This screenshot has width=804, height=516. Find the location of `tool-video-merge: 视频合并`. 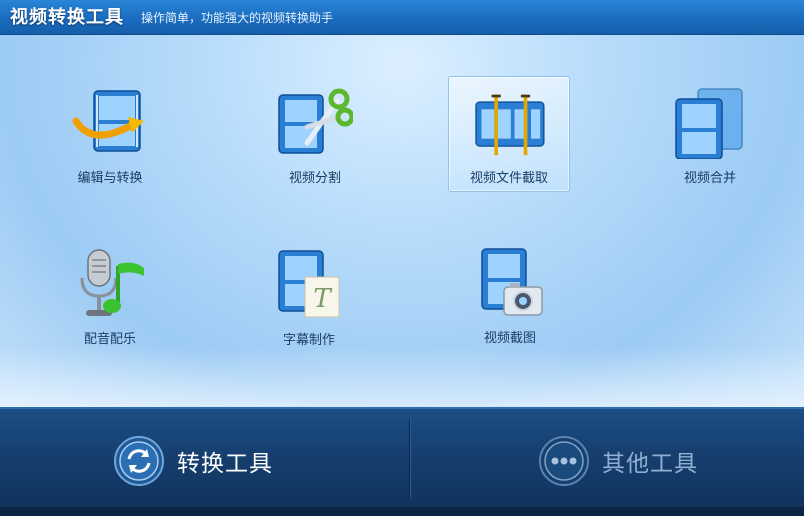

tool-video-merge: 视频合并 is located at coordinates (710, 136).